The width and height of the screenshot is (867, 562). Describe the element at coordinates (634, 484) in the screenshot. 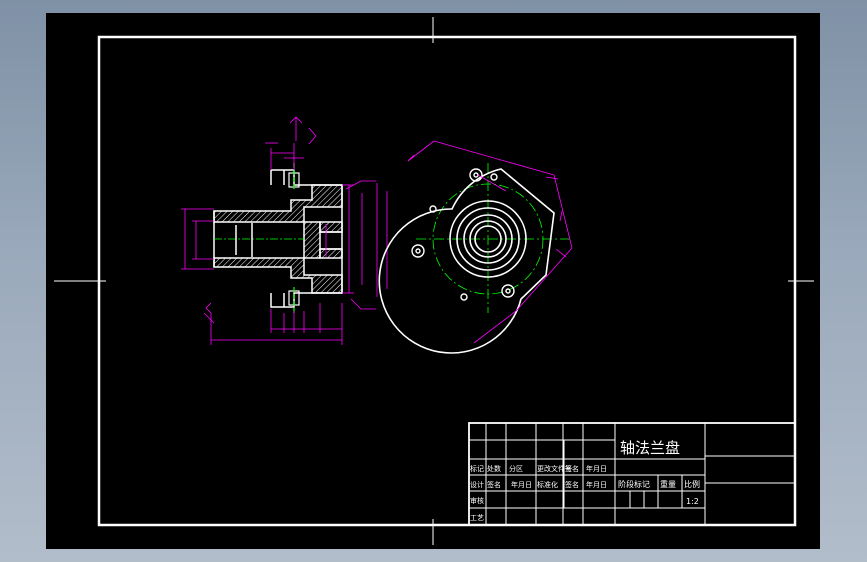

I see `stage-label: 阶段标记` at that location.